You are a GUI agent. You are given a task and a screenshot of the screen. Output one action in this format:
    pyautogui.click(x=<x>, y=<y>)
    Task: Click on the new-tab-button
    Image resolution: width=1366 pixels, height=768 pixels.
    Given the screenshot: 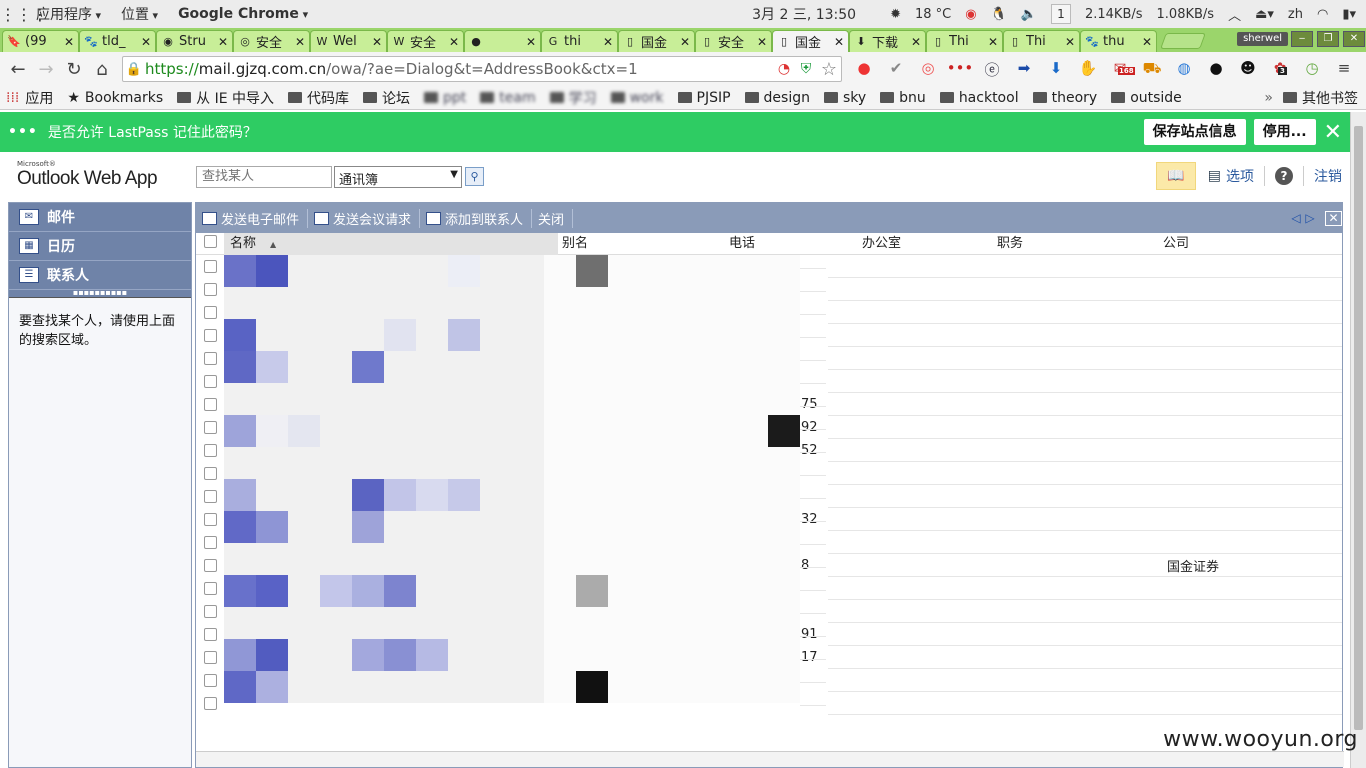 What is the action you would take?
    pyautogui.click(x=1183, y=41)
    